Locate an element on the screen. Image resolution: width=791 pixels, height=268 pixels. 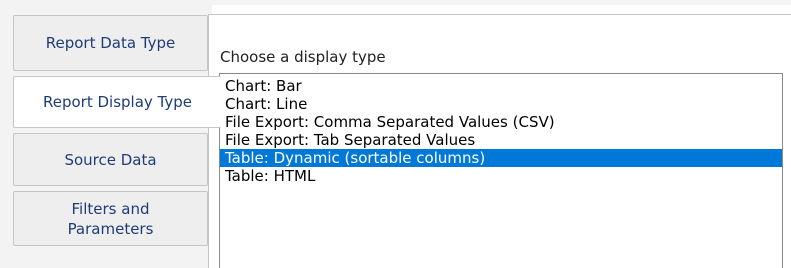
tab-report-display-type: Report Display Type is located at coordinates (117, 102).